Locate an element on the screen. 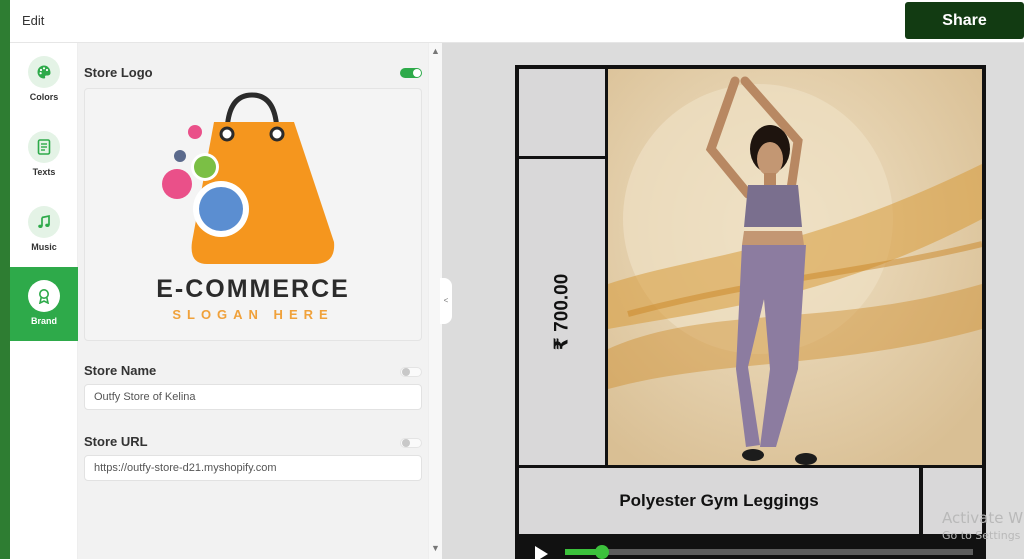 The height and width of the screenshot is (559, 1024). logo-text: E-COMMERCE is located at coordinates (253, 289).